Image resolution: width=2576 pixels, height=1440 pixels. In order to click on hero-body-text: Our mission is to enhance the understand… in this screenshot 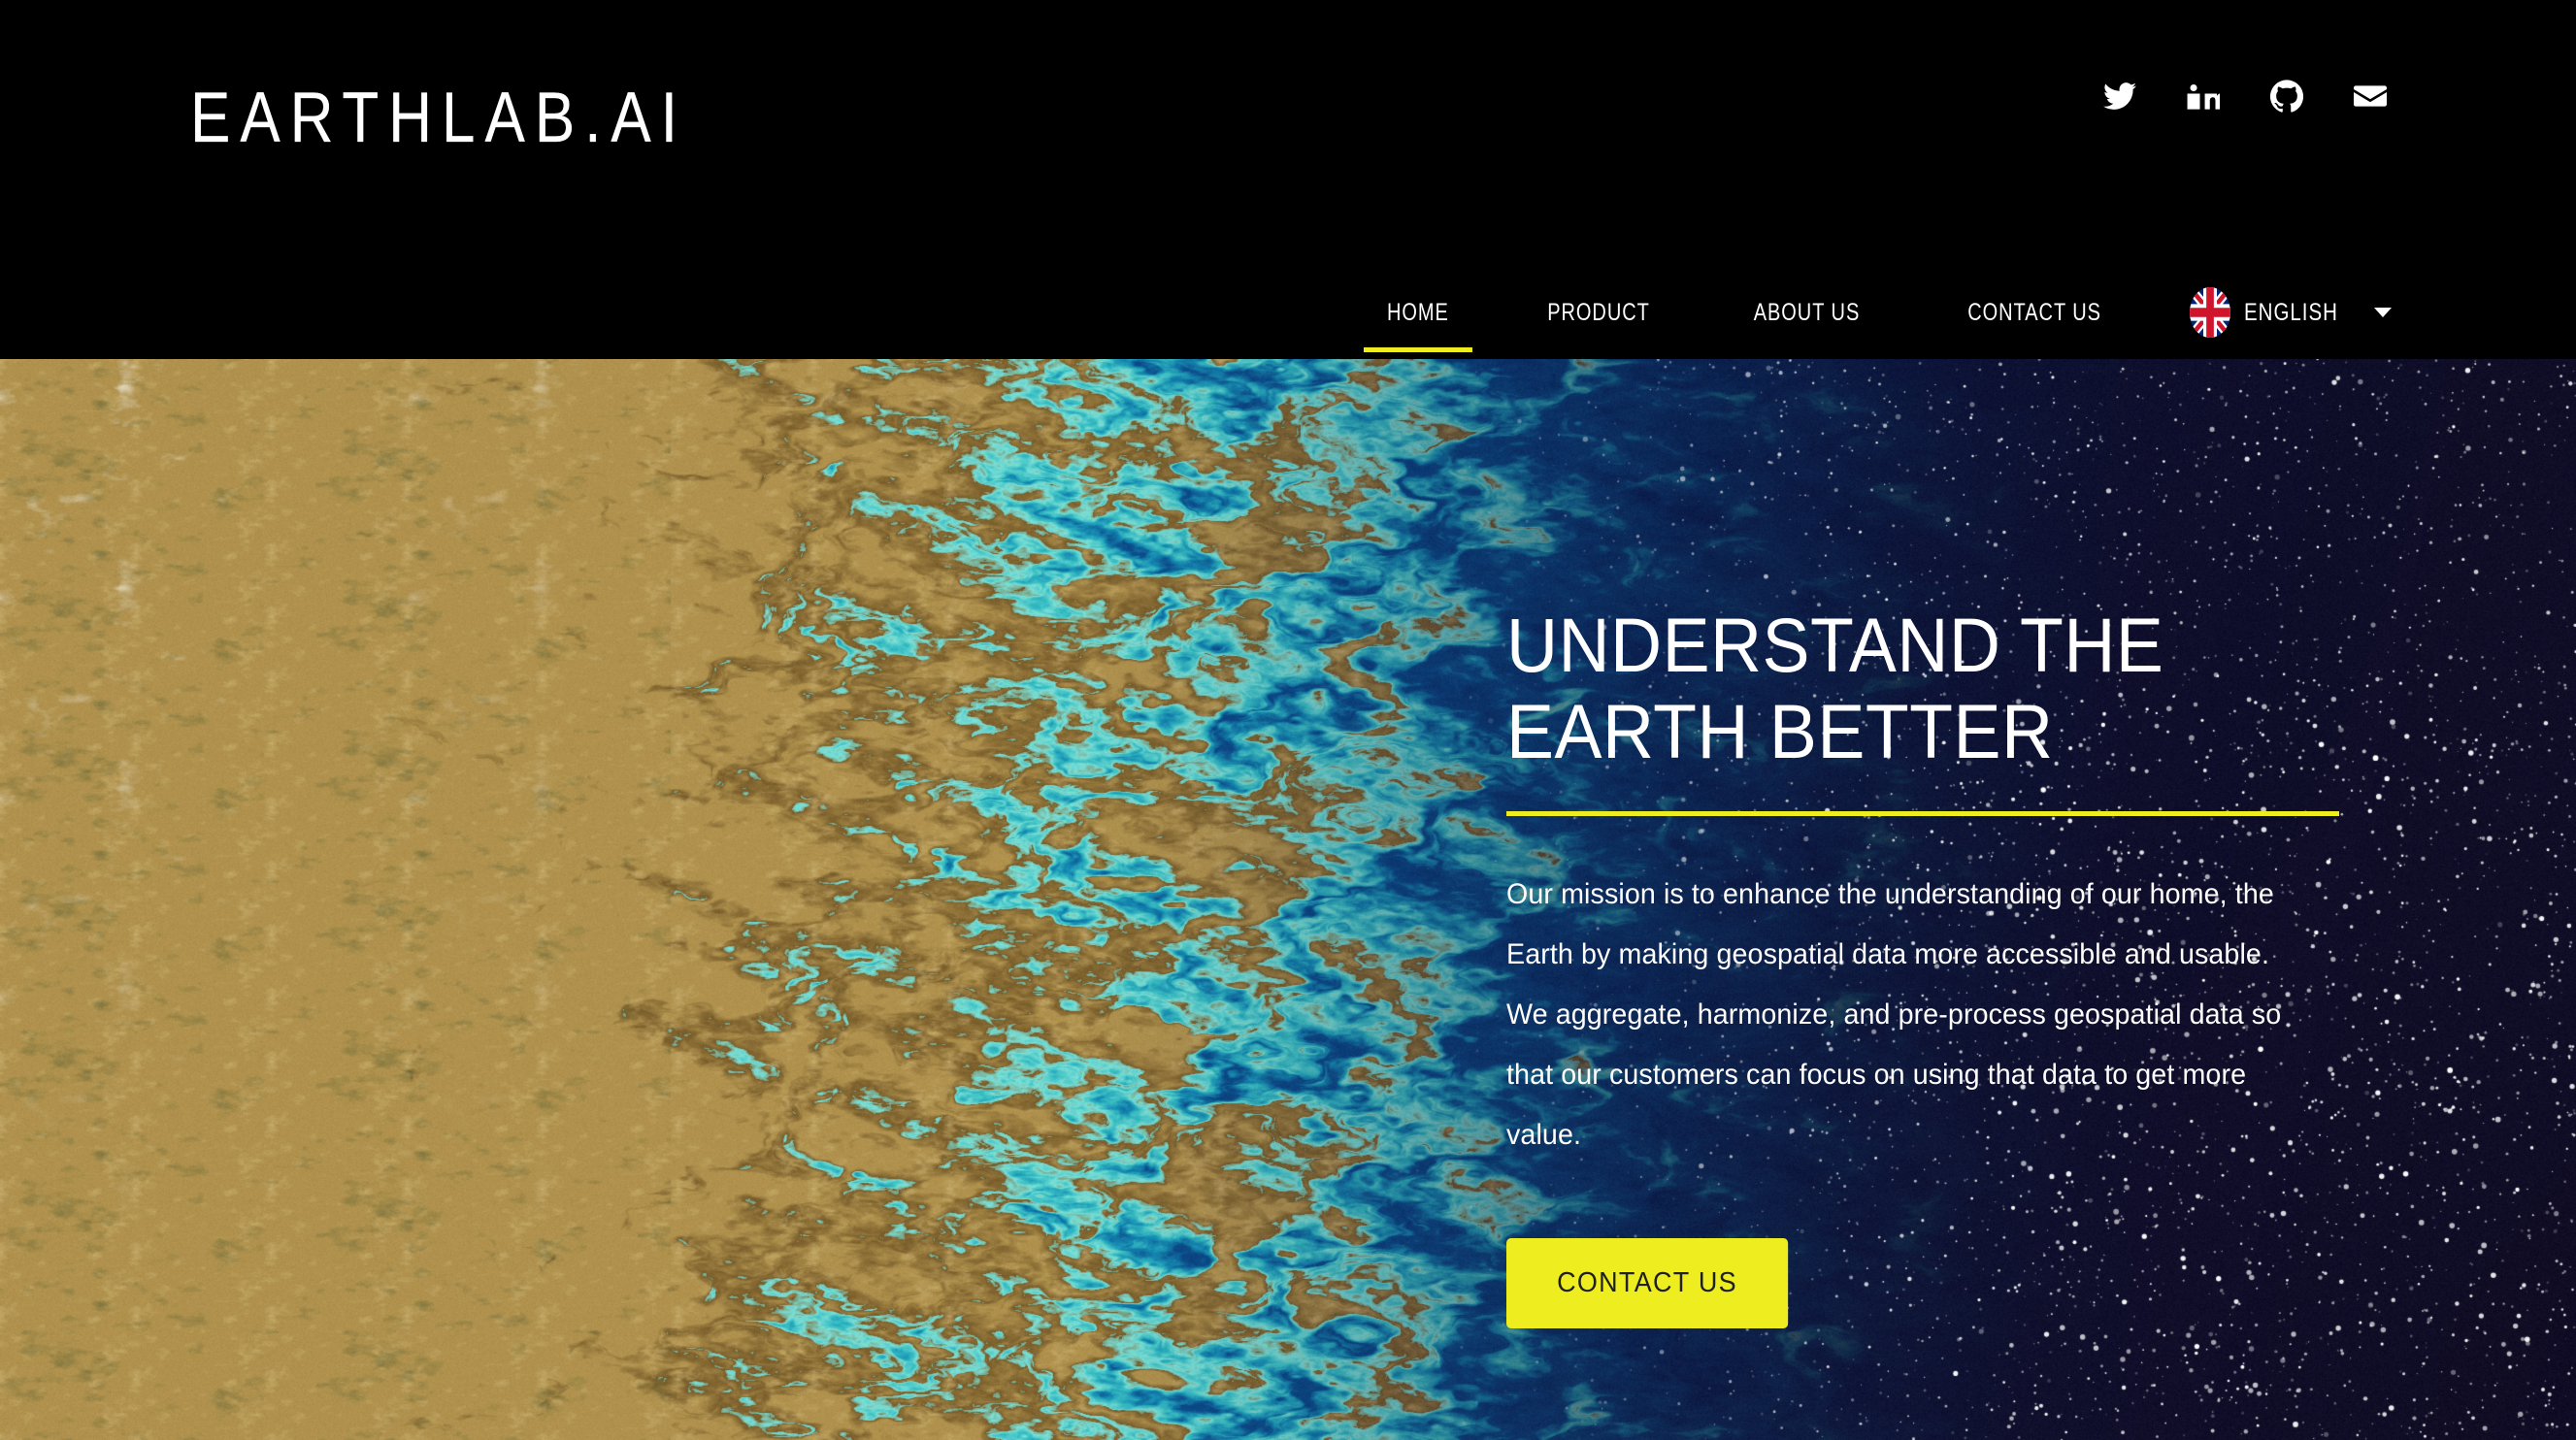, I will do `click(1894, 1014)`.